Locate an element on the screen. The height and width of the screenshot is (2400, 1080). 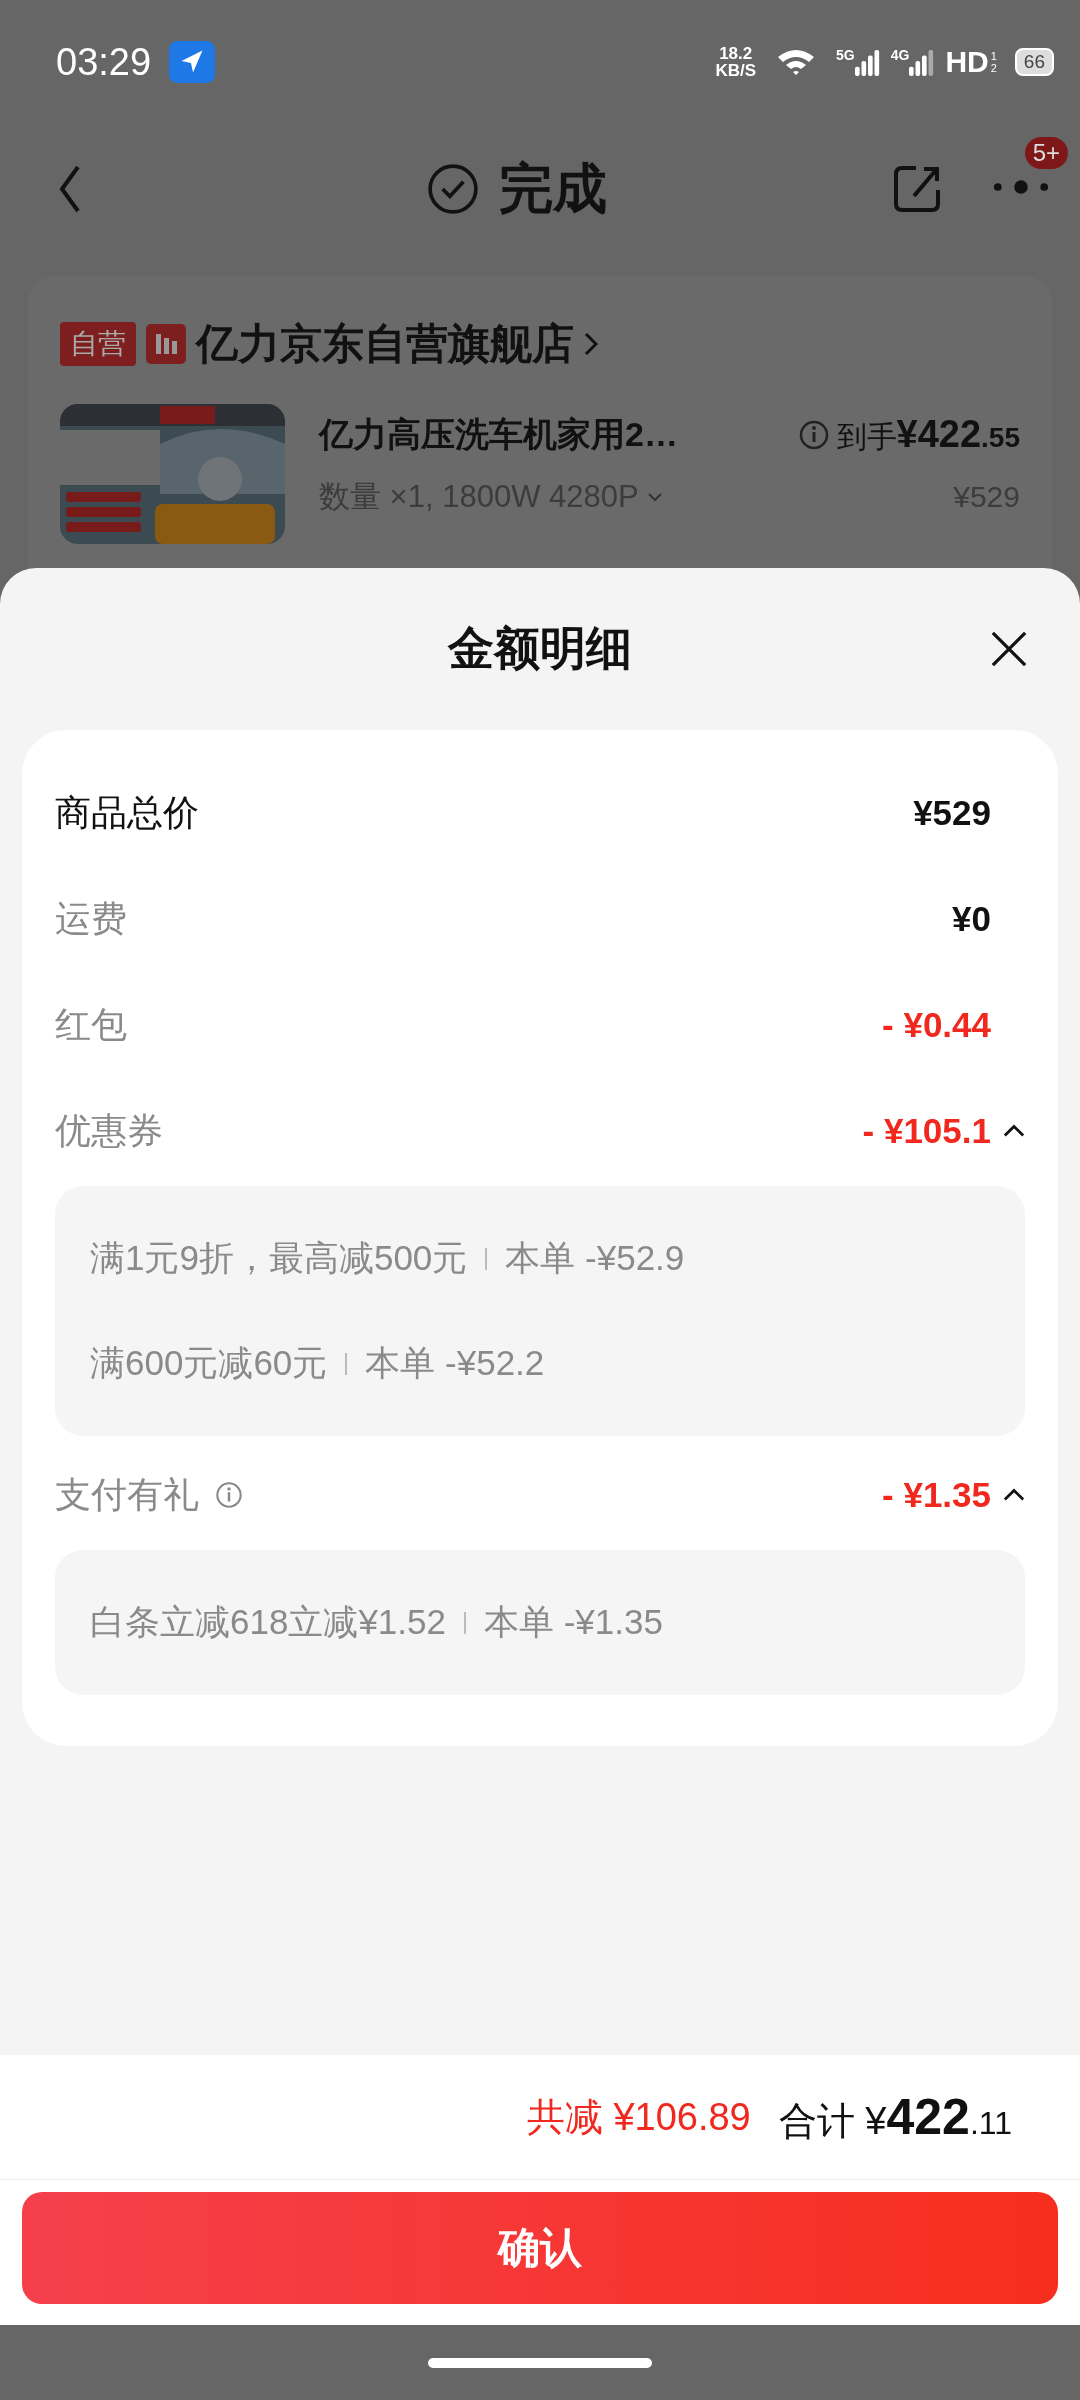
check-circle-icon is located at coordinates (453, 189).